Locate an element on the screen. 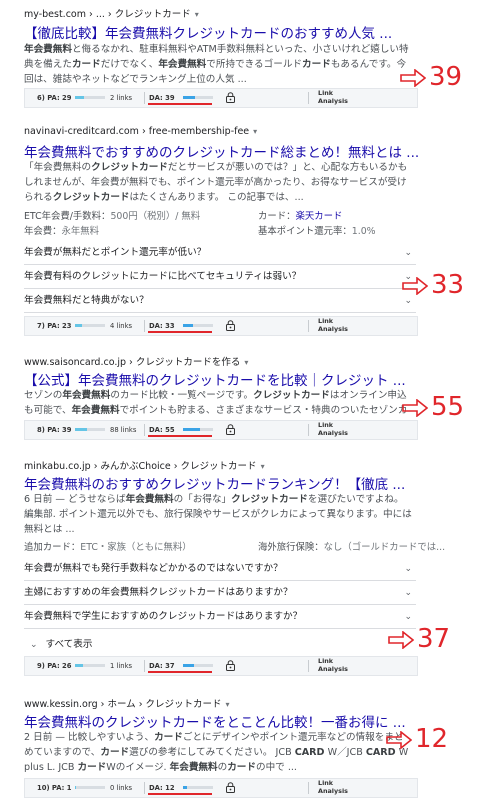 This screenshot has width=480, height=800. attr-point-rate: 基本ポイント還元率：1.0% is located at coordinates (317, 231).